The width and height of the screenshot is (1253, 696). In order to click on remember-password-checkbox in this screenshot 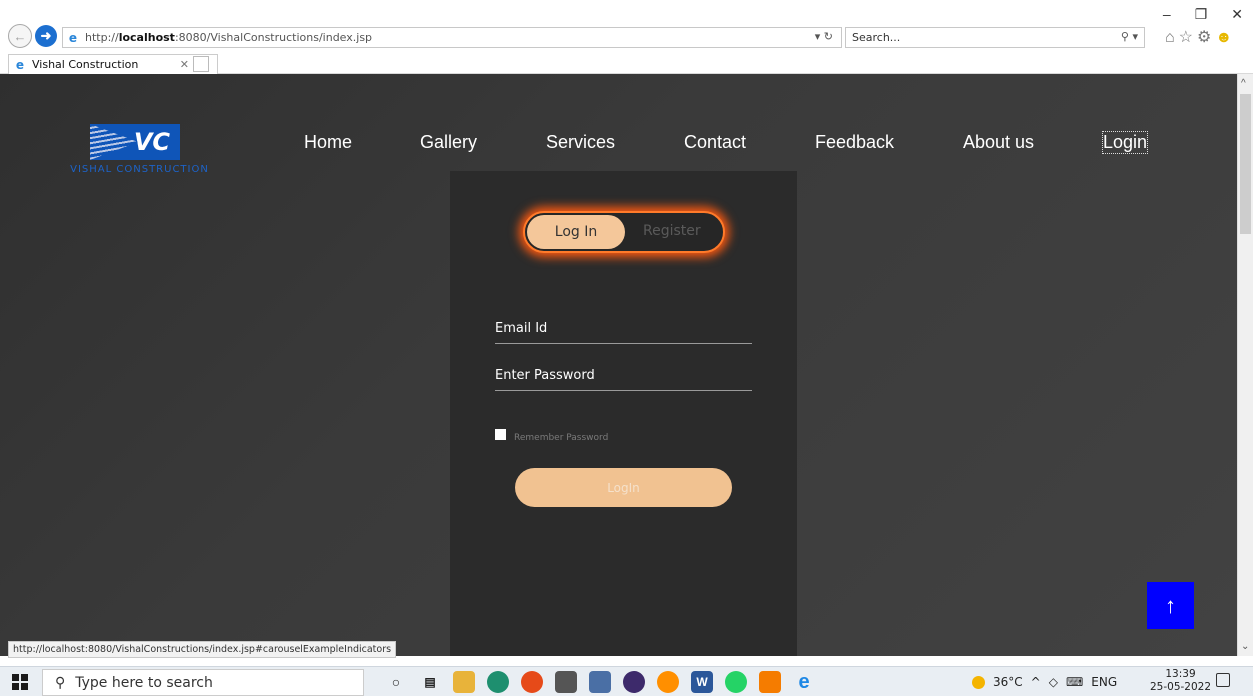, I will do `click(500, 434)`.